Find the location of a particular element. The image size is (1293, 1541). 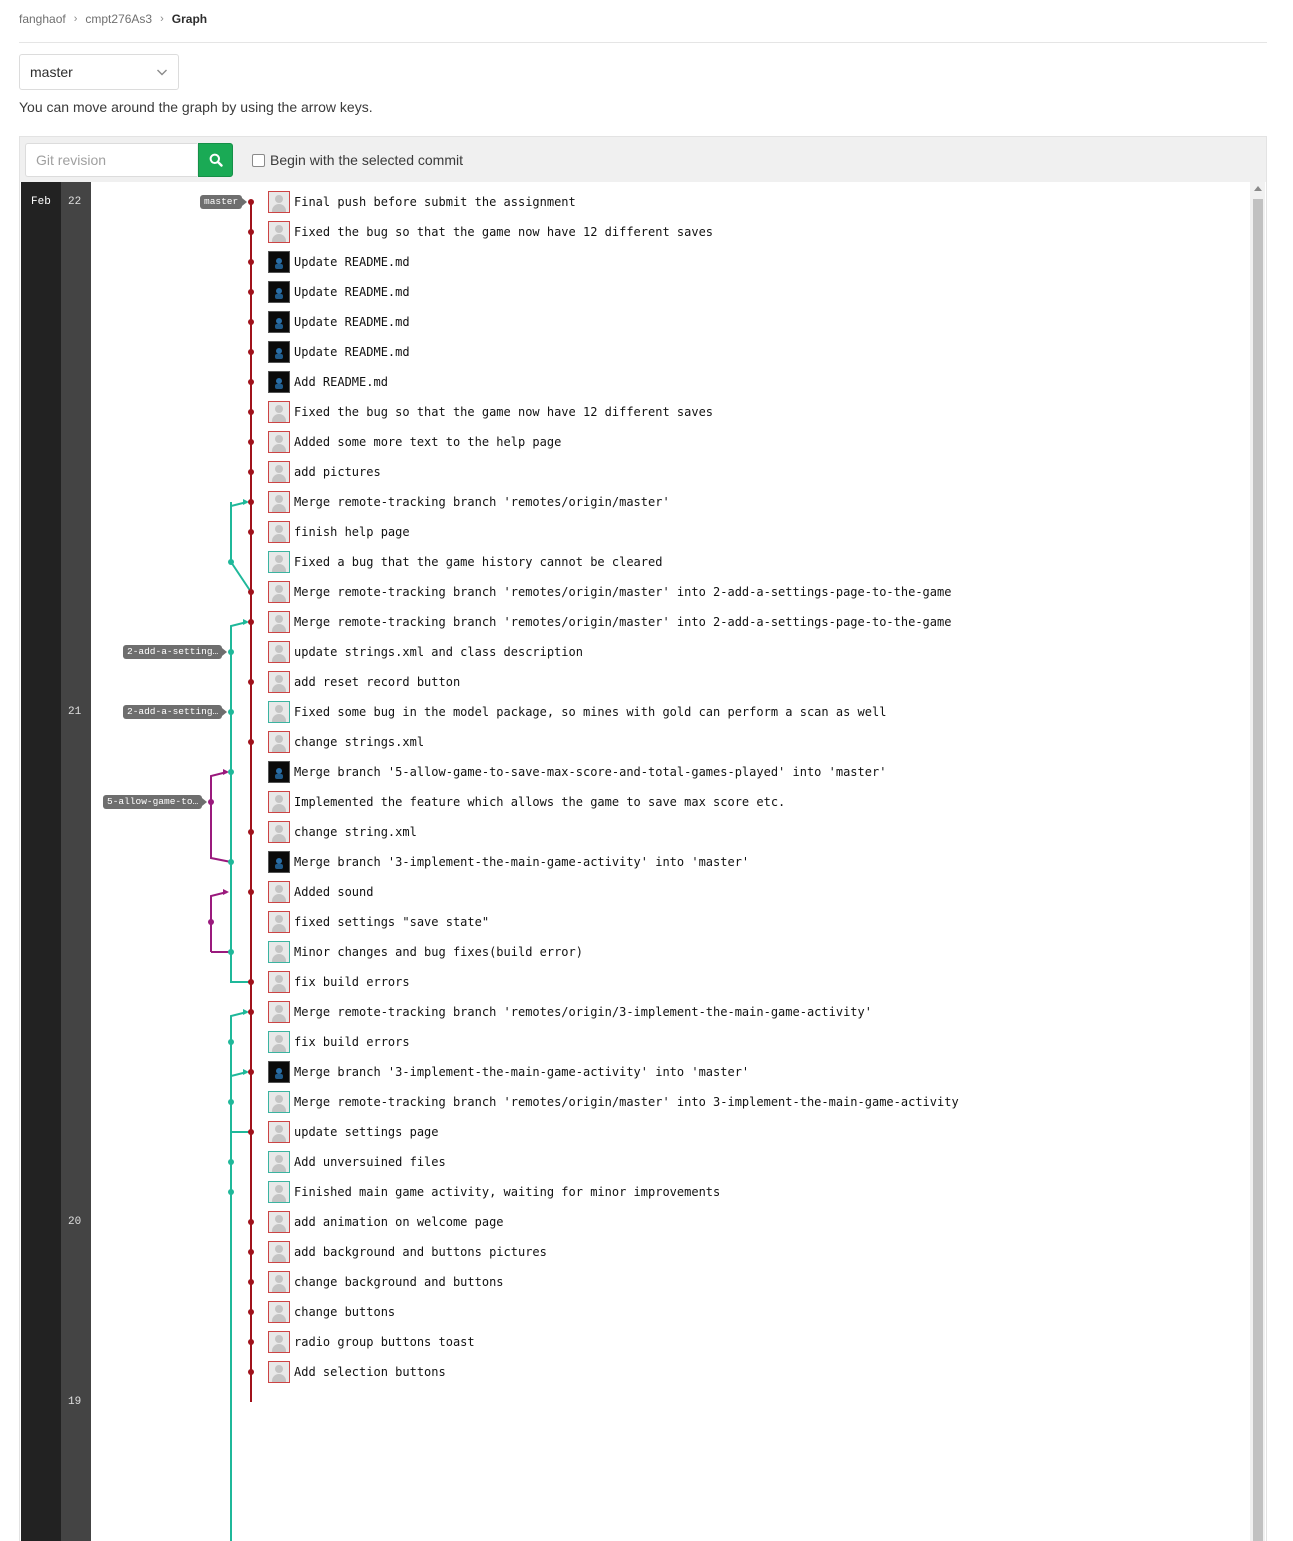

commit-message: add reset record button is located at coordinates (377, 682).